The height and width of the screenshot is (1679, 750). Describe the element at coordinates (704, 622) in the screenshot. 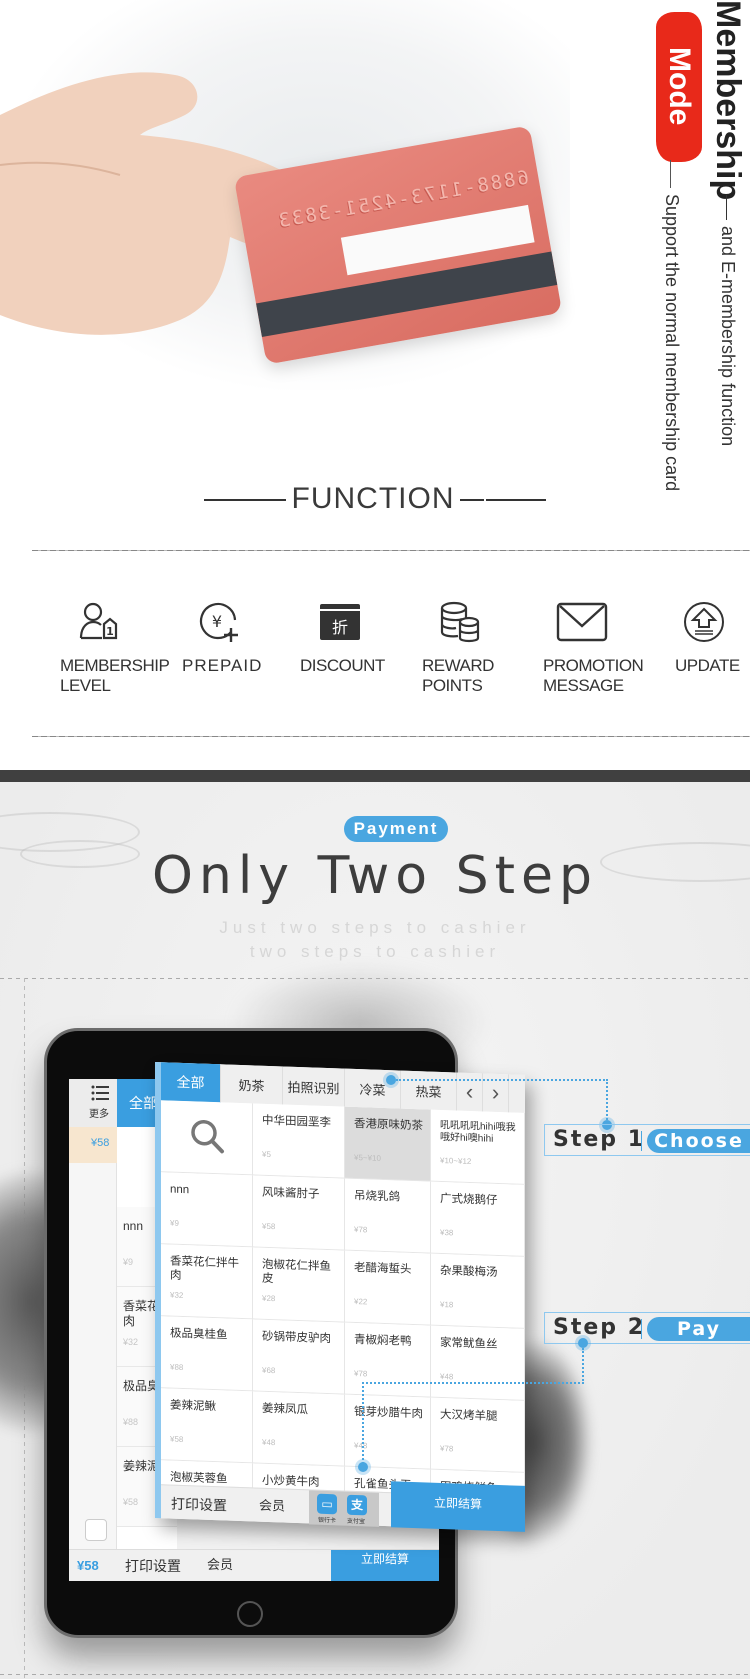

I see `update-arrow-icon` at that location.